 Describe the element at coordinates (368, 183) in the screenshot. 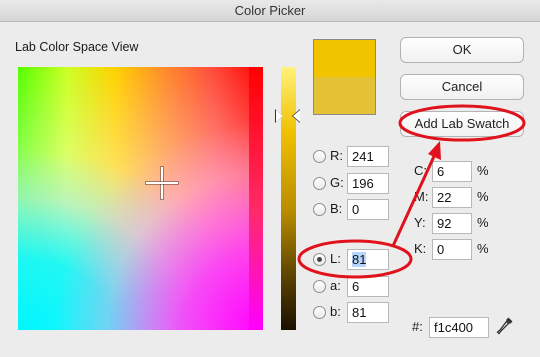

I see `g-field: 196` at that location.